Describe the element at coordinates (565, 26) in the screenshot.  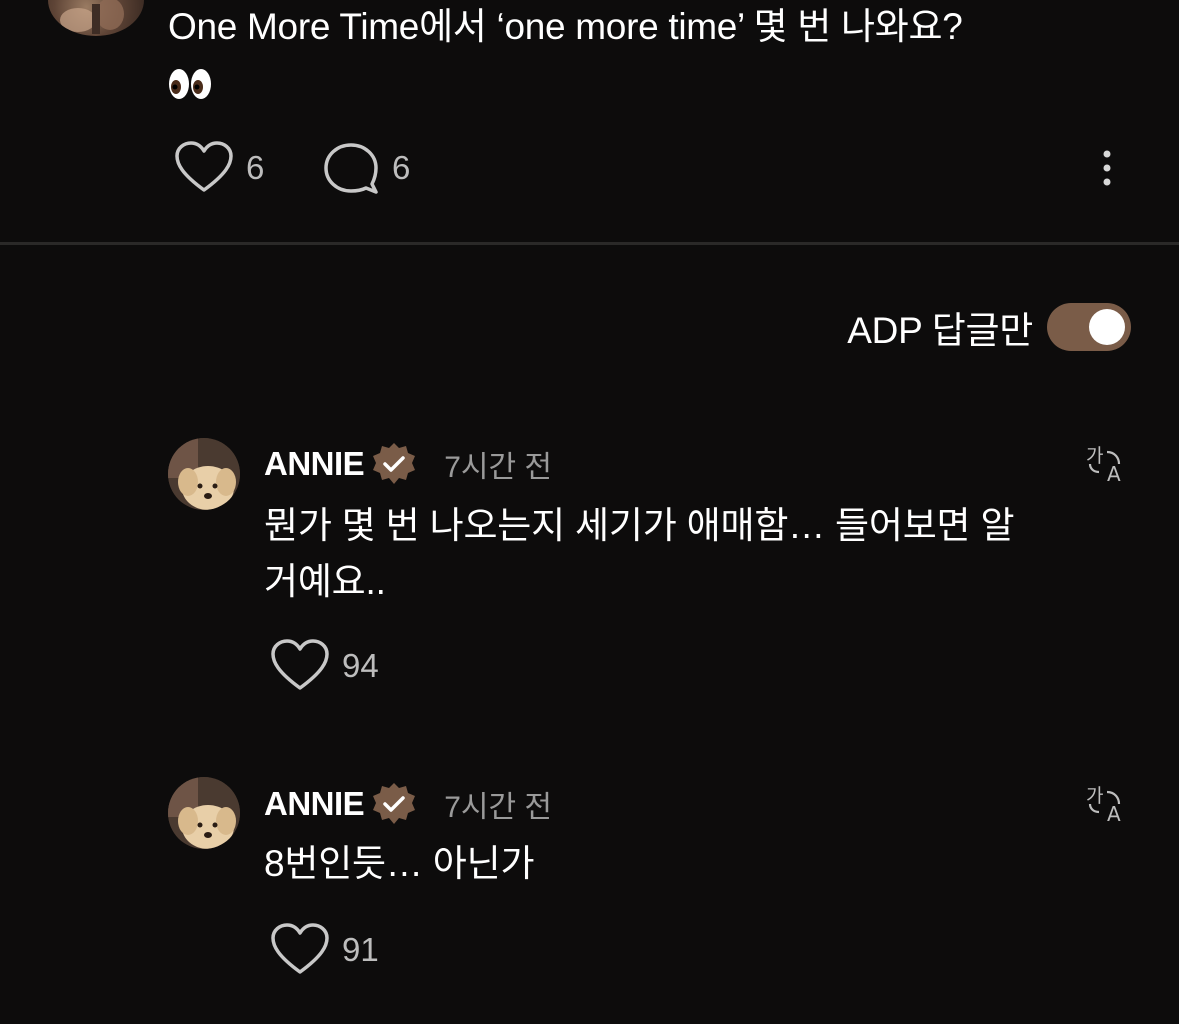
I see `post-text: One More Time에서 ‘one more time’ 몇 번 나와요?` at that location.